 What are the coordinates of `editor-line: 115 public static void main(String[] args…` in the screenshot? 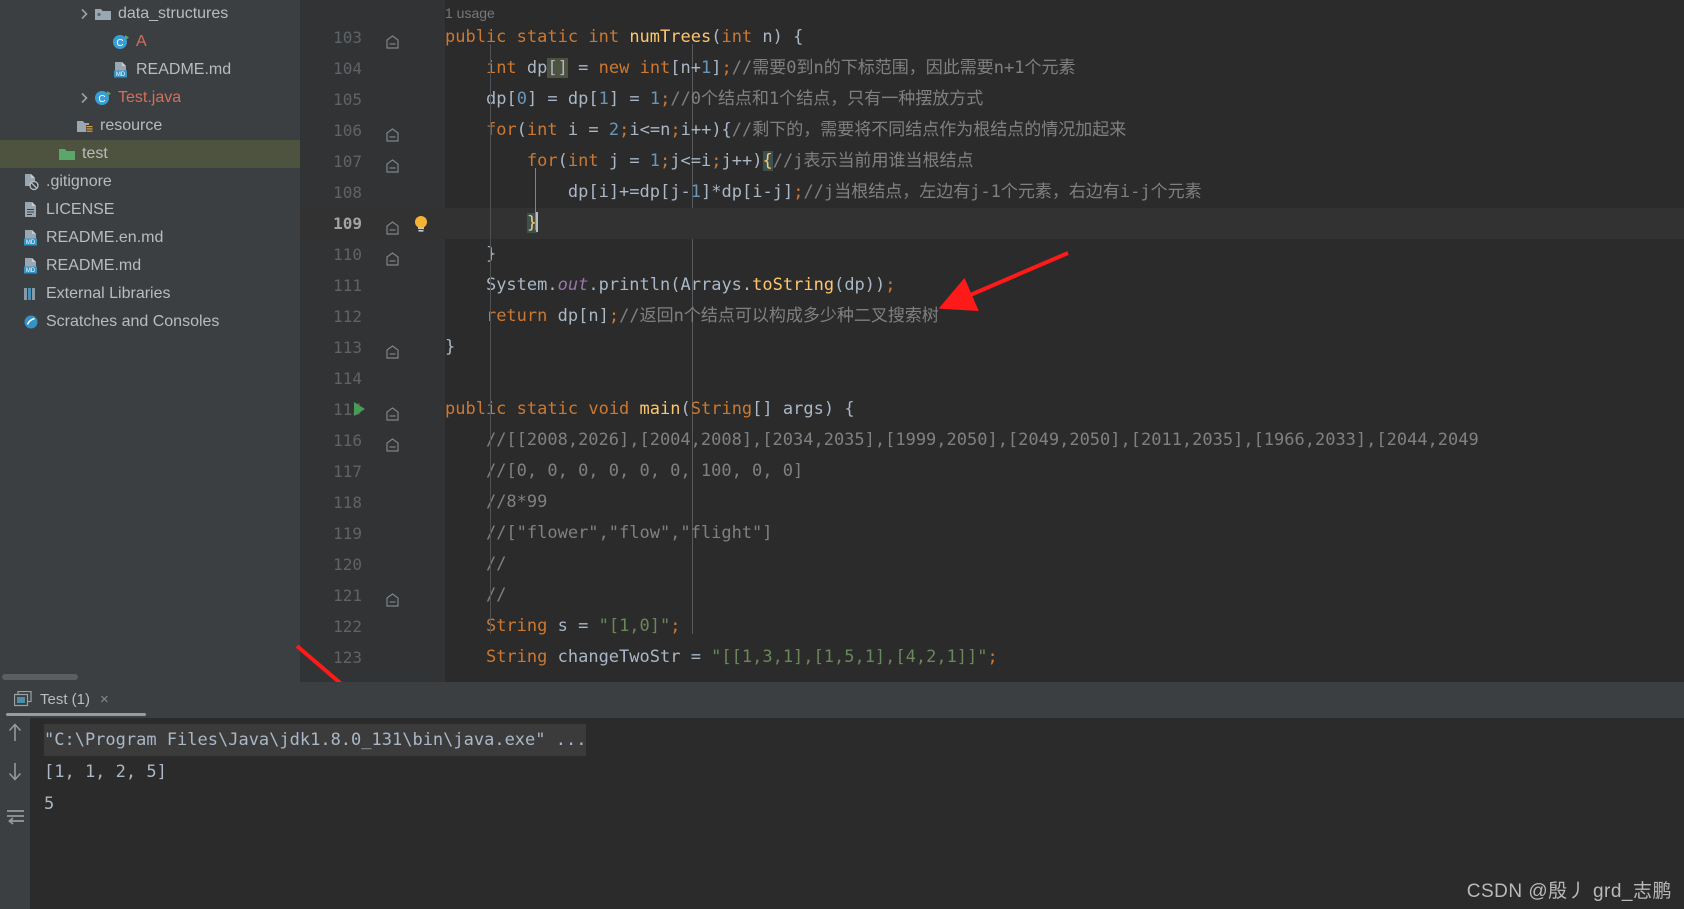 It's located at (992, 409).